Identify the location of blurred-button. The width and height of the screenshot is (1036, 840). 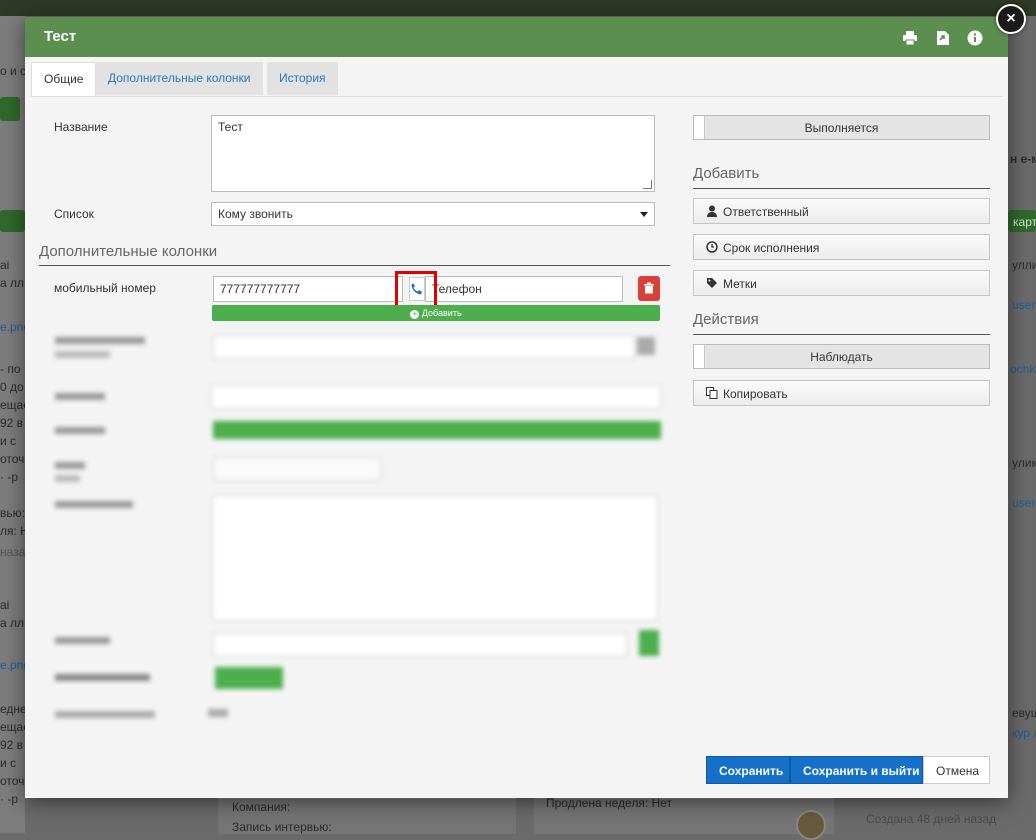
(646, 346).